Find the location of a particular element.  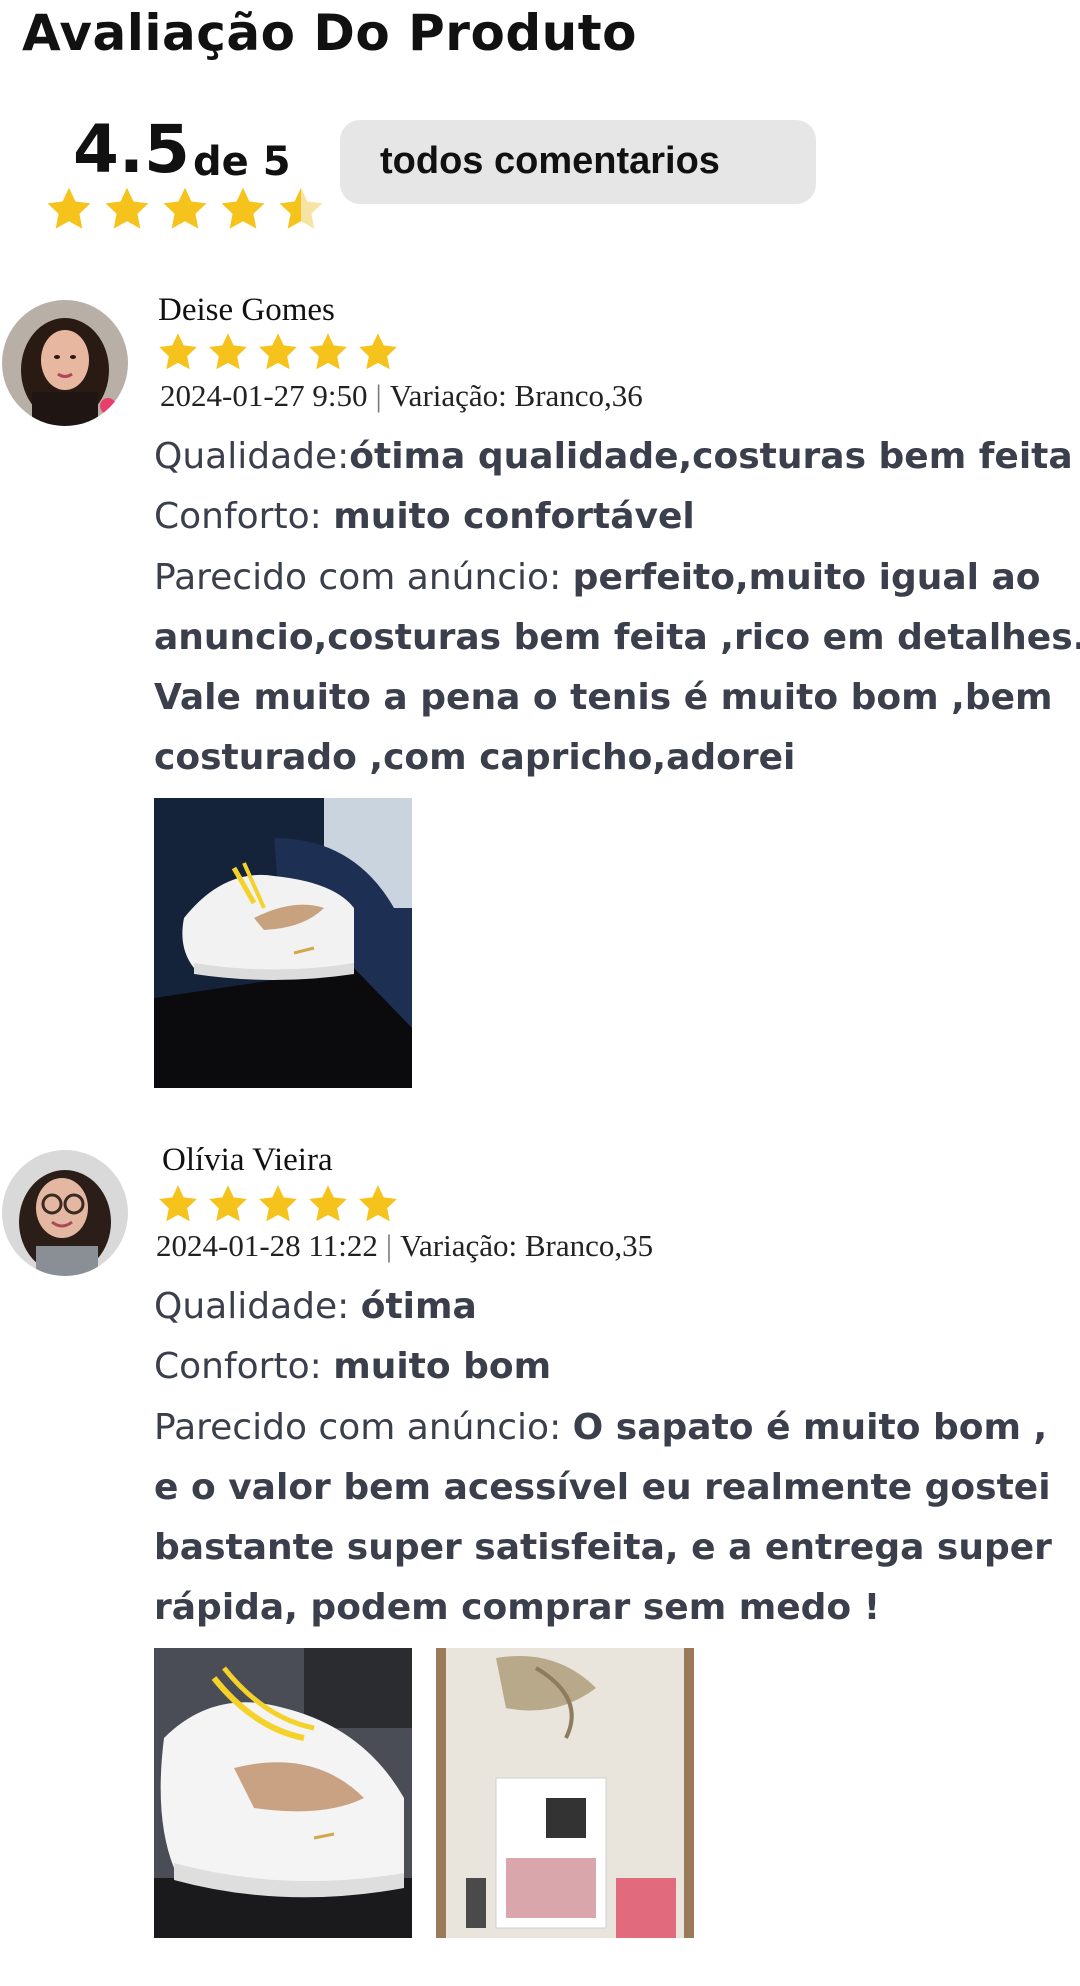

review-variation: Variação: Branco,36 is located at coordinates (516, 395).